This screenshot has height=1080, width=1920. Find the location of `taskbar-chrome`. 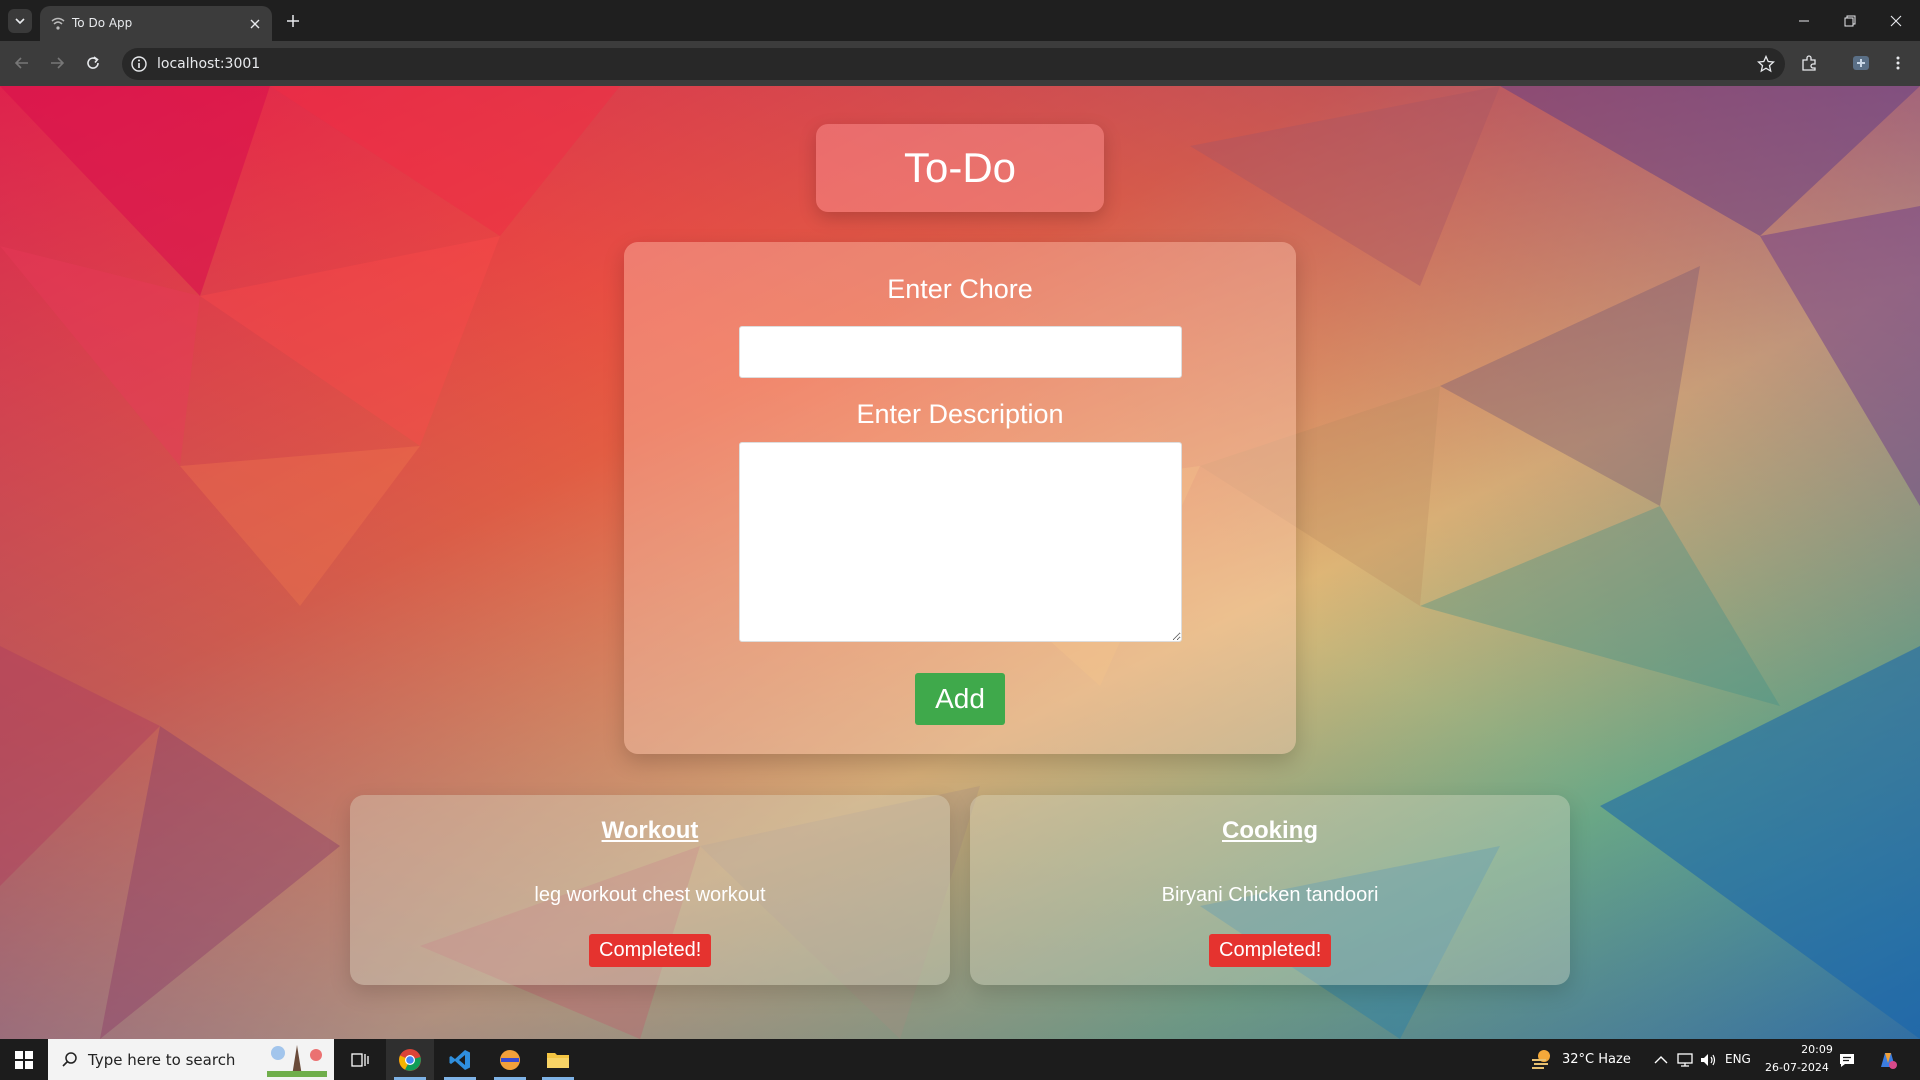

taskbar-chrome is located at coordinates (410, 1059).